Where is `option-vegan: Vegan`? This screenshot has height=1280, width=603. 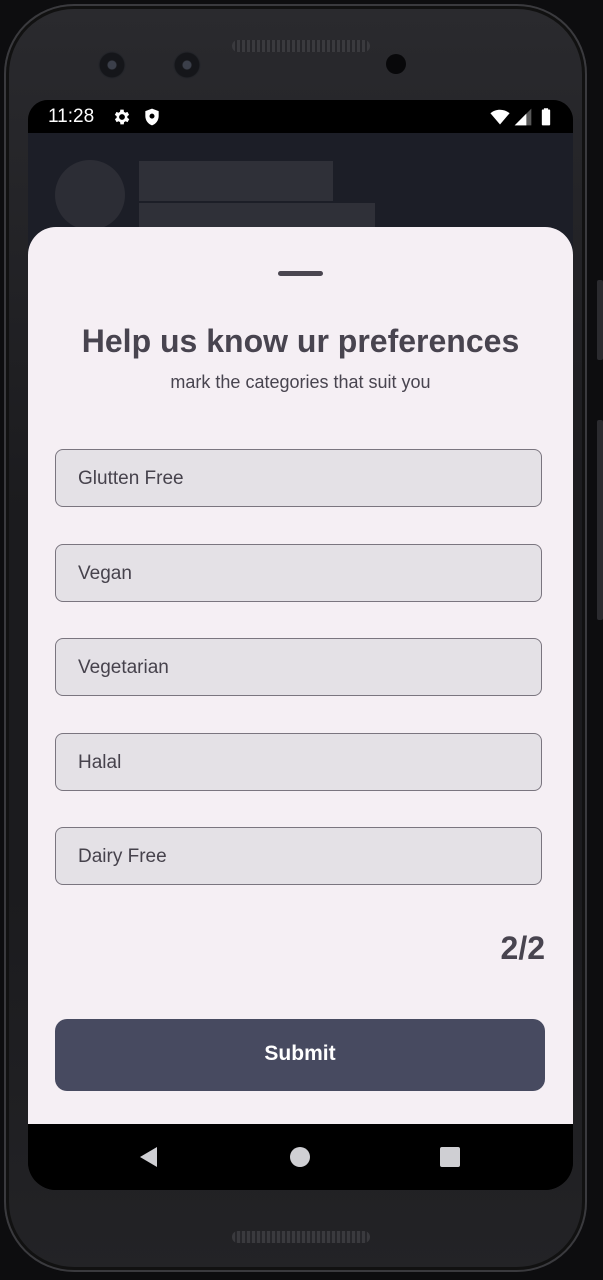
option-vegan: Vegan is located at coordinates (298, 573).